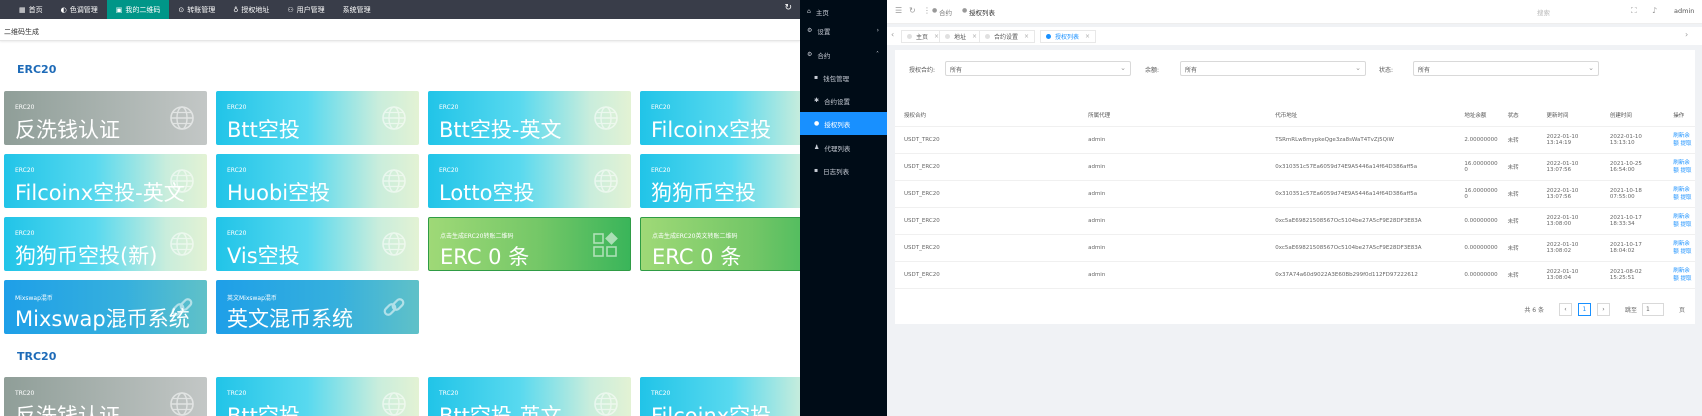 The height and width of the screenshot is (416, 1702). I want to click on qrcode-card: ERC20 狗狗币空投(新), so click(105, 244).